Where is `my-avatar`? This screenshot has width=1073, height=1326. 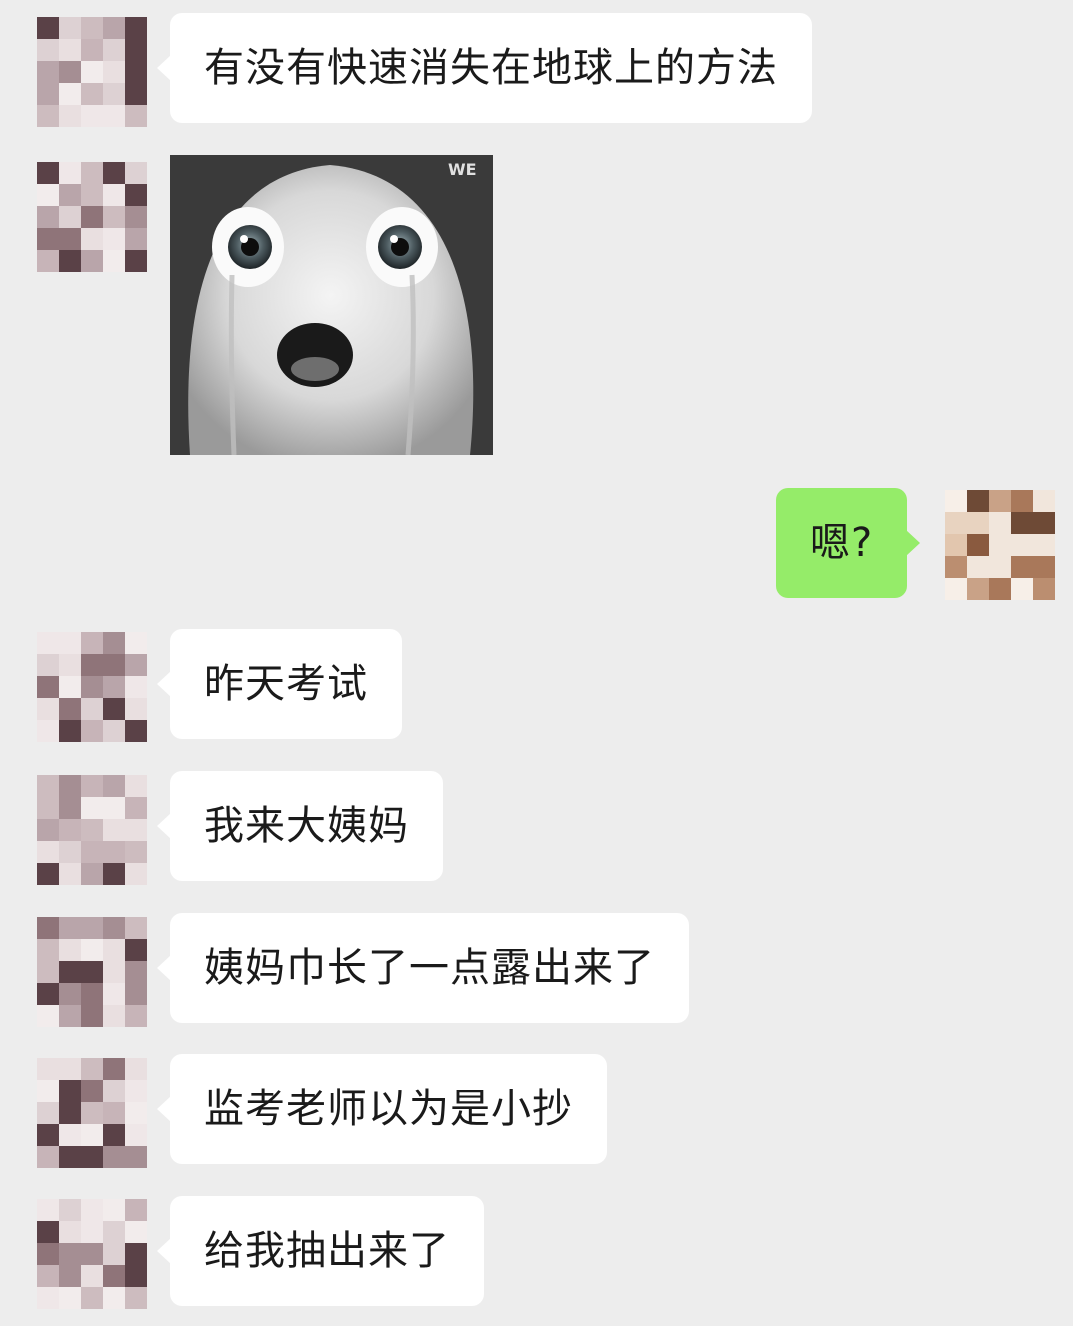
my-avatar is located at coordinates (1000, 545).